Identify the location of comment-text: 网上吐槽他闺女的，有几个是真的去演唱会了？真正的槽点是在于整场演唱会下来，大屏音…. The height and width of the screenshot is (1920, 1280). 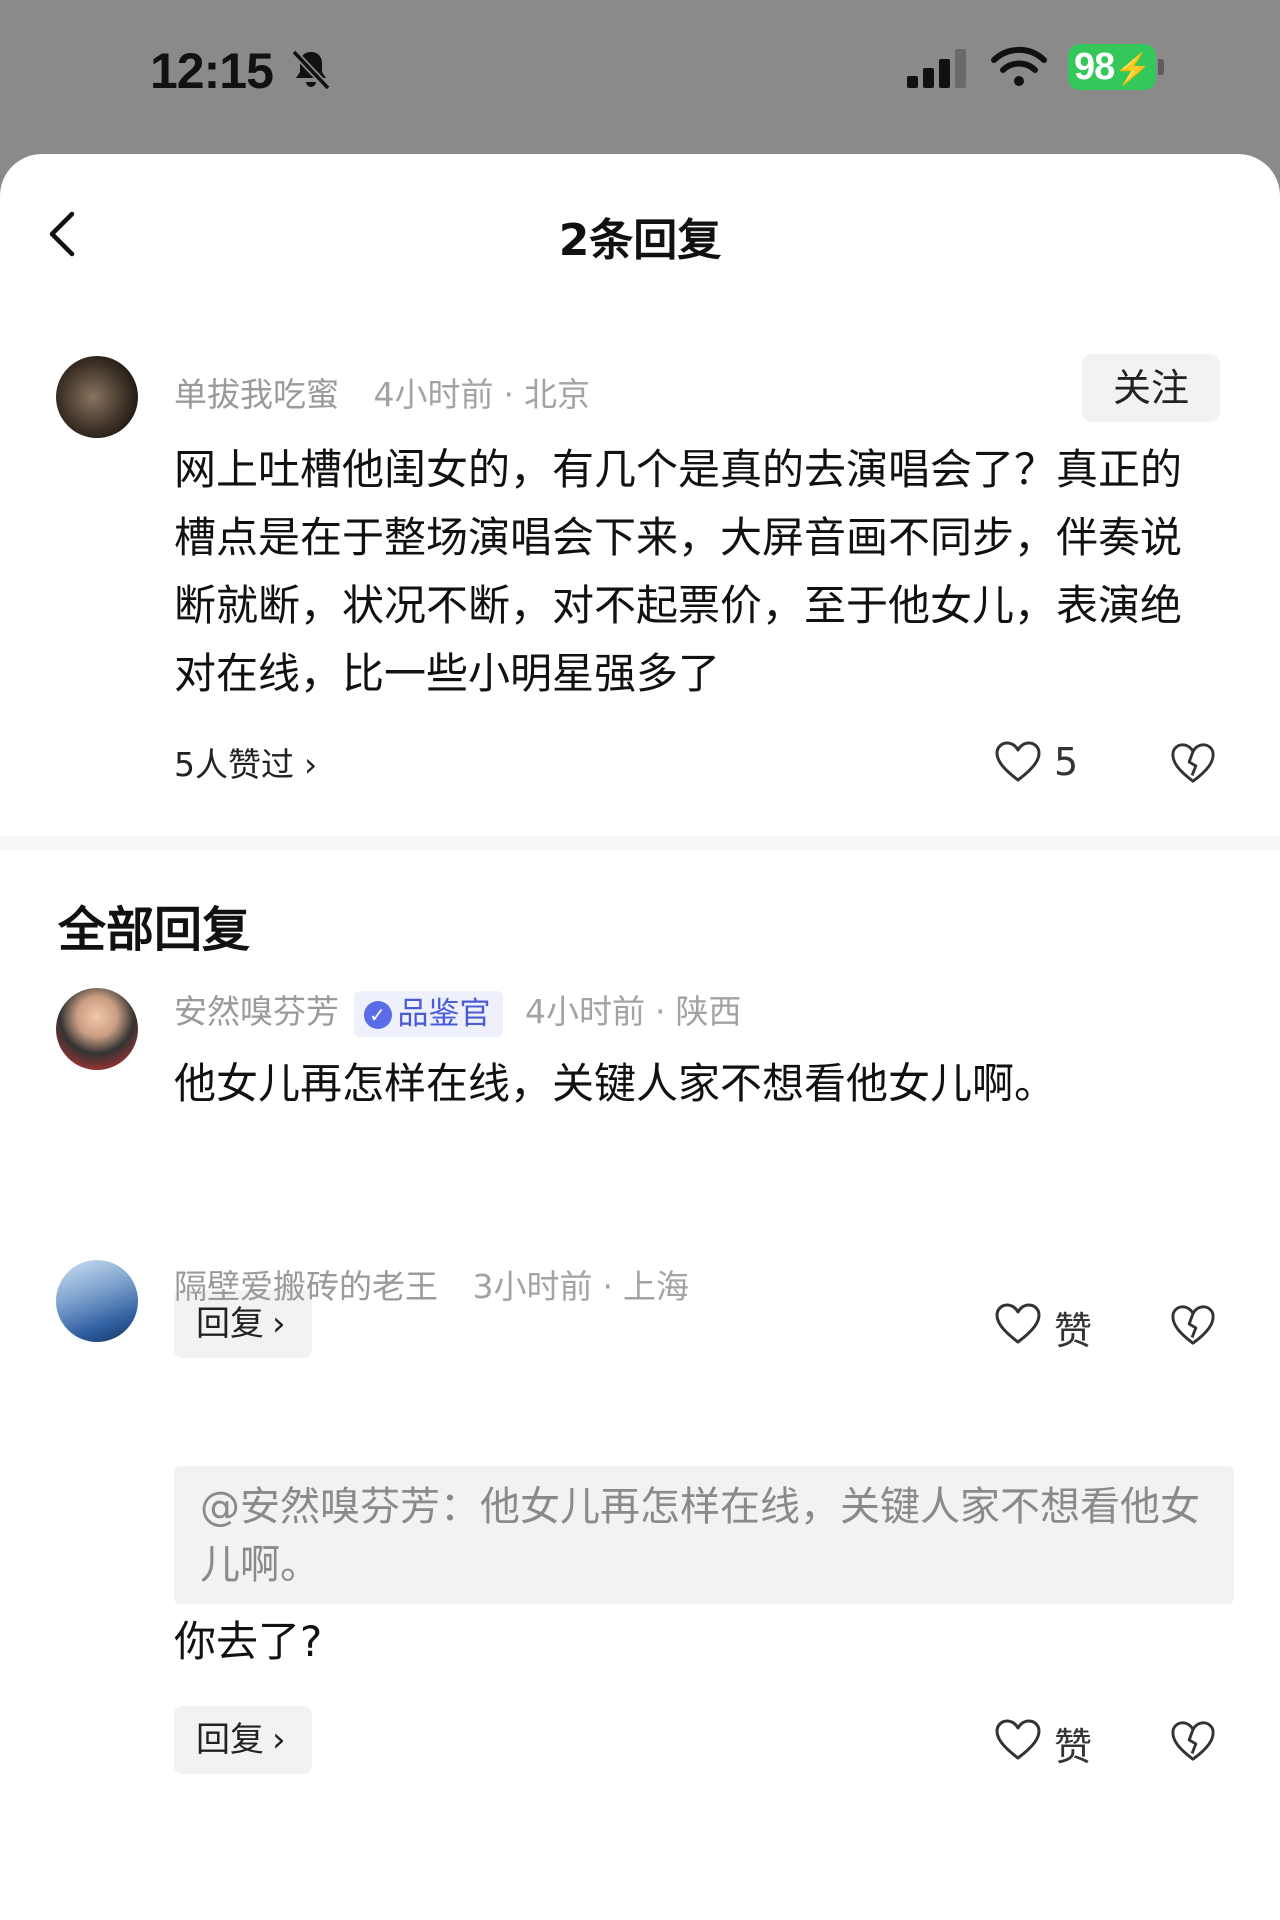
(678, 571).